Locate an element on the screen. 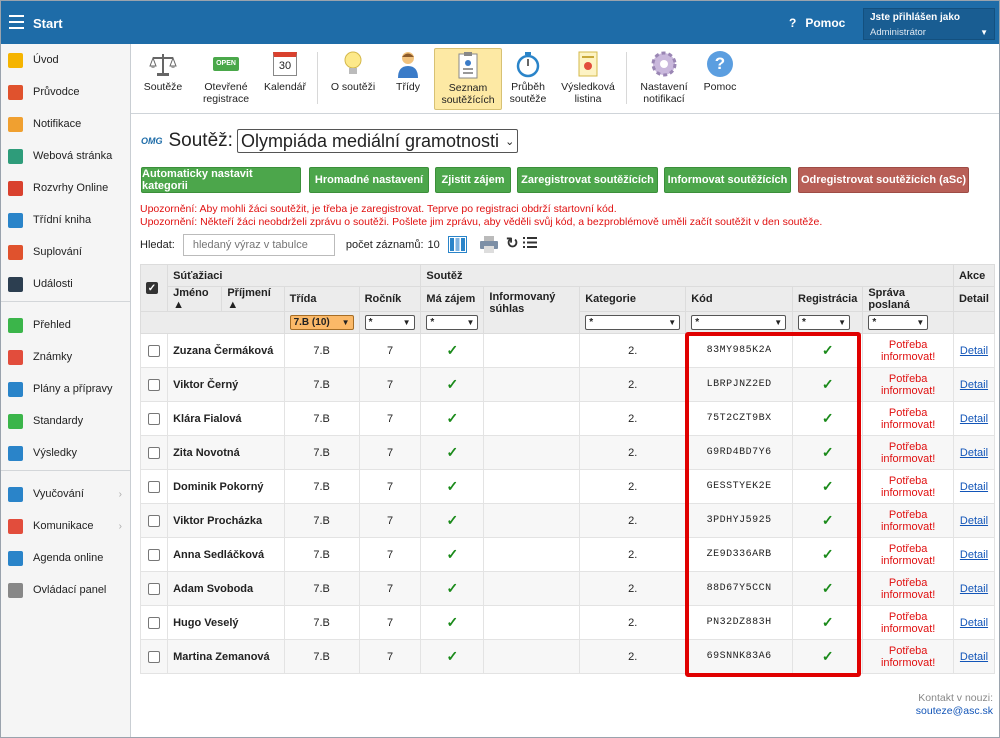 The height and width of the screenshot is (738, 1000). find-interest-button: Zjistit zájem is located at coordinates (473, 180).